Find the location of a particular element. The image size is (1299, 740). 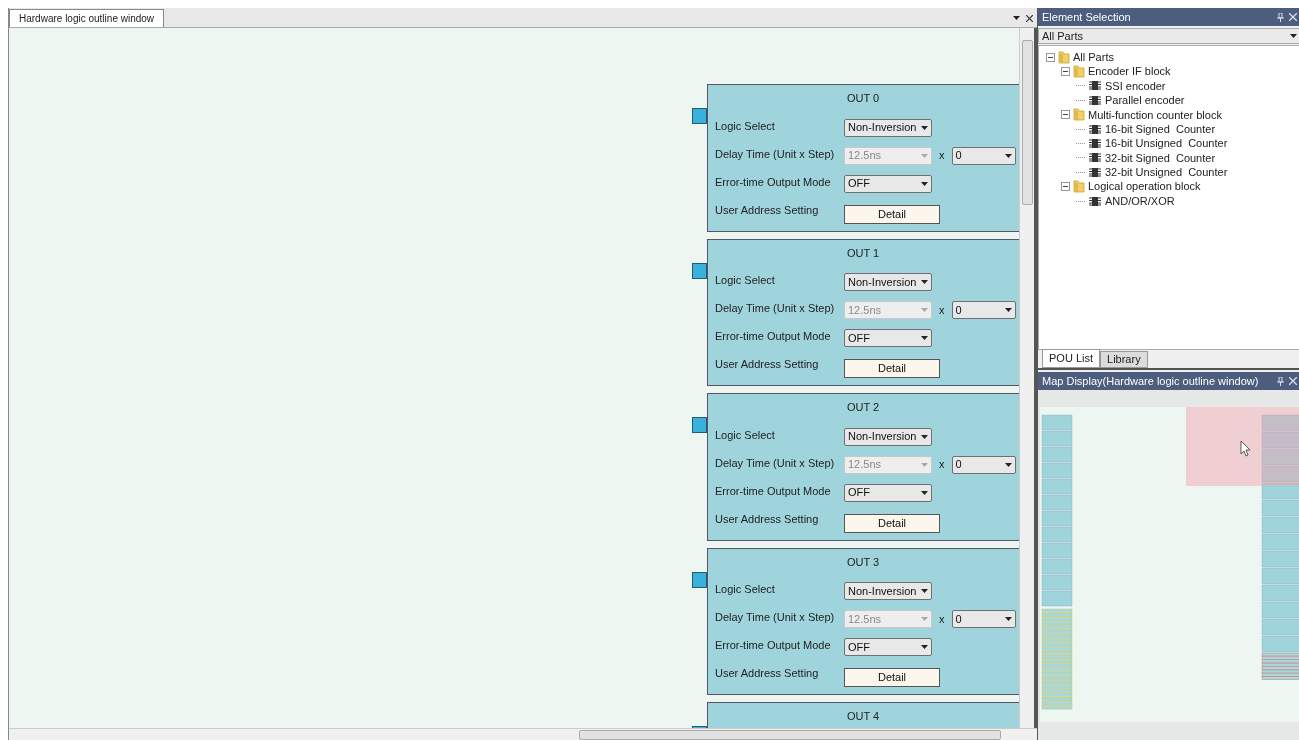

pane-tab: POU List is located at coordinates (1071, 358).